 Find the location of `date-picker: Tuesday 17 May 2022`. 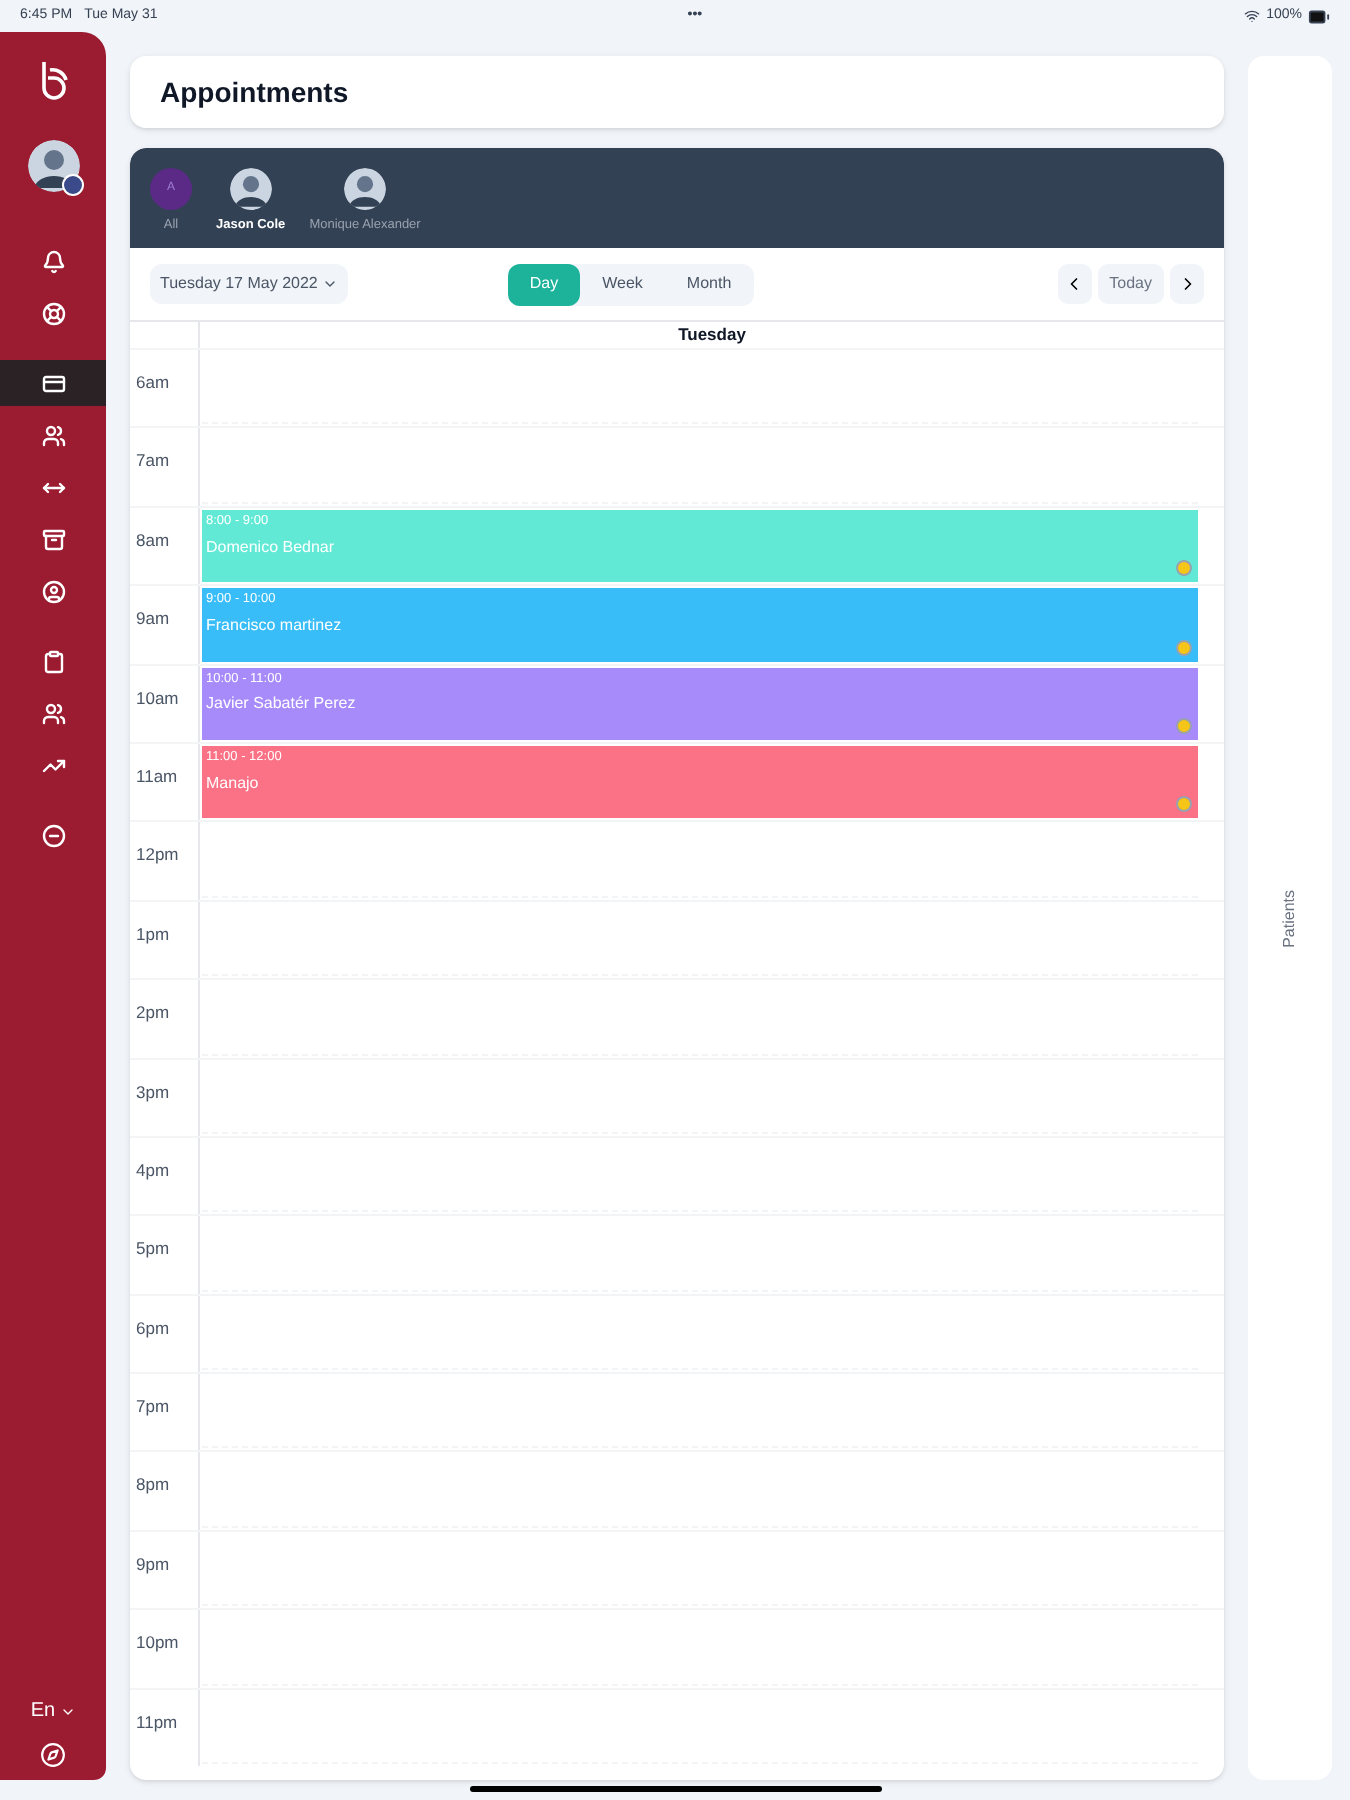

date-picker: Tuesday 17 May 2022 is located at coordinates (249, 284).